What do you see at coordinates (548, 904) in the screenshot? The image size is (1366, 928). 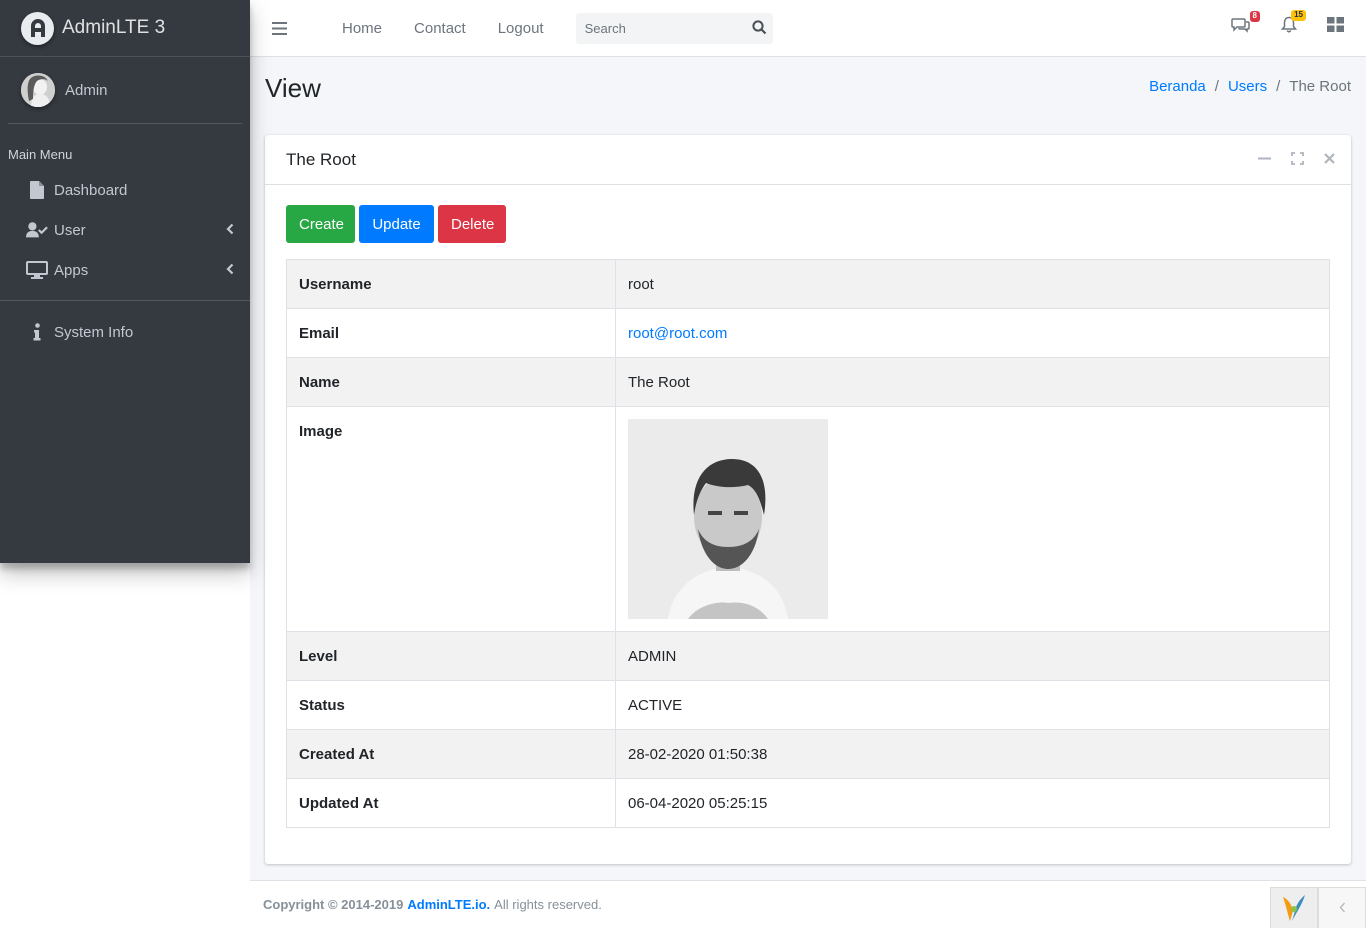 I see `rights-text: All rights reserved.` at bounding box center [548, 904].